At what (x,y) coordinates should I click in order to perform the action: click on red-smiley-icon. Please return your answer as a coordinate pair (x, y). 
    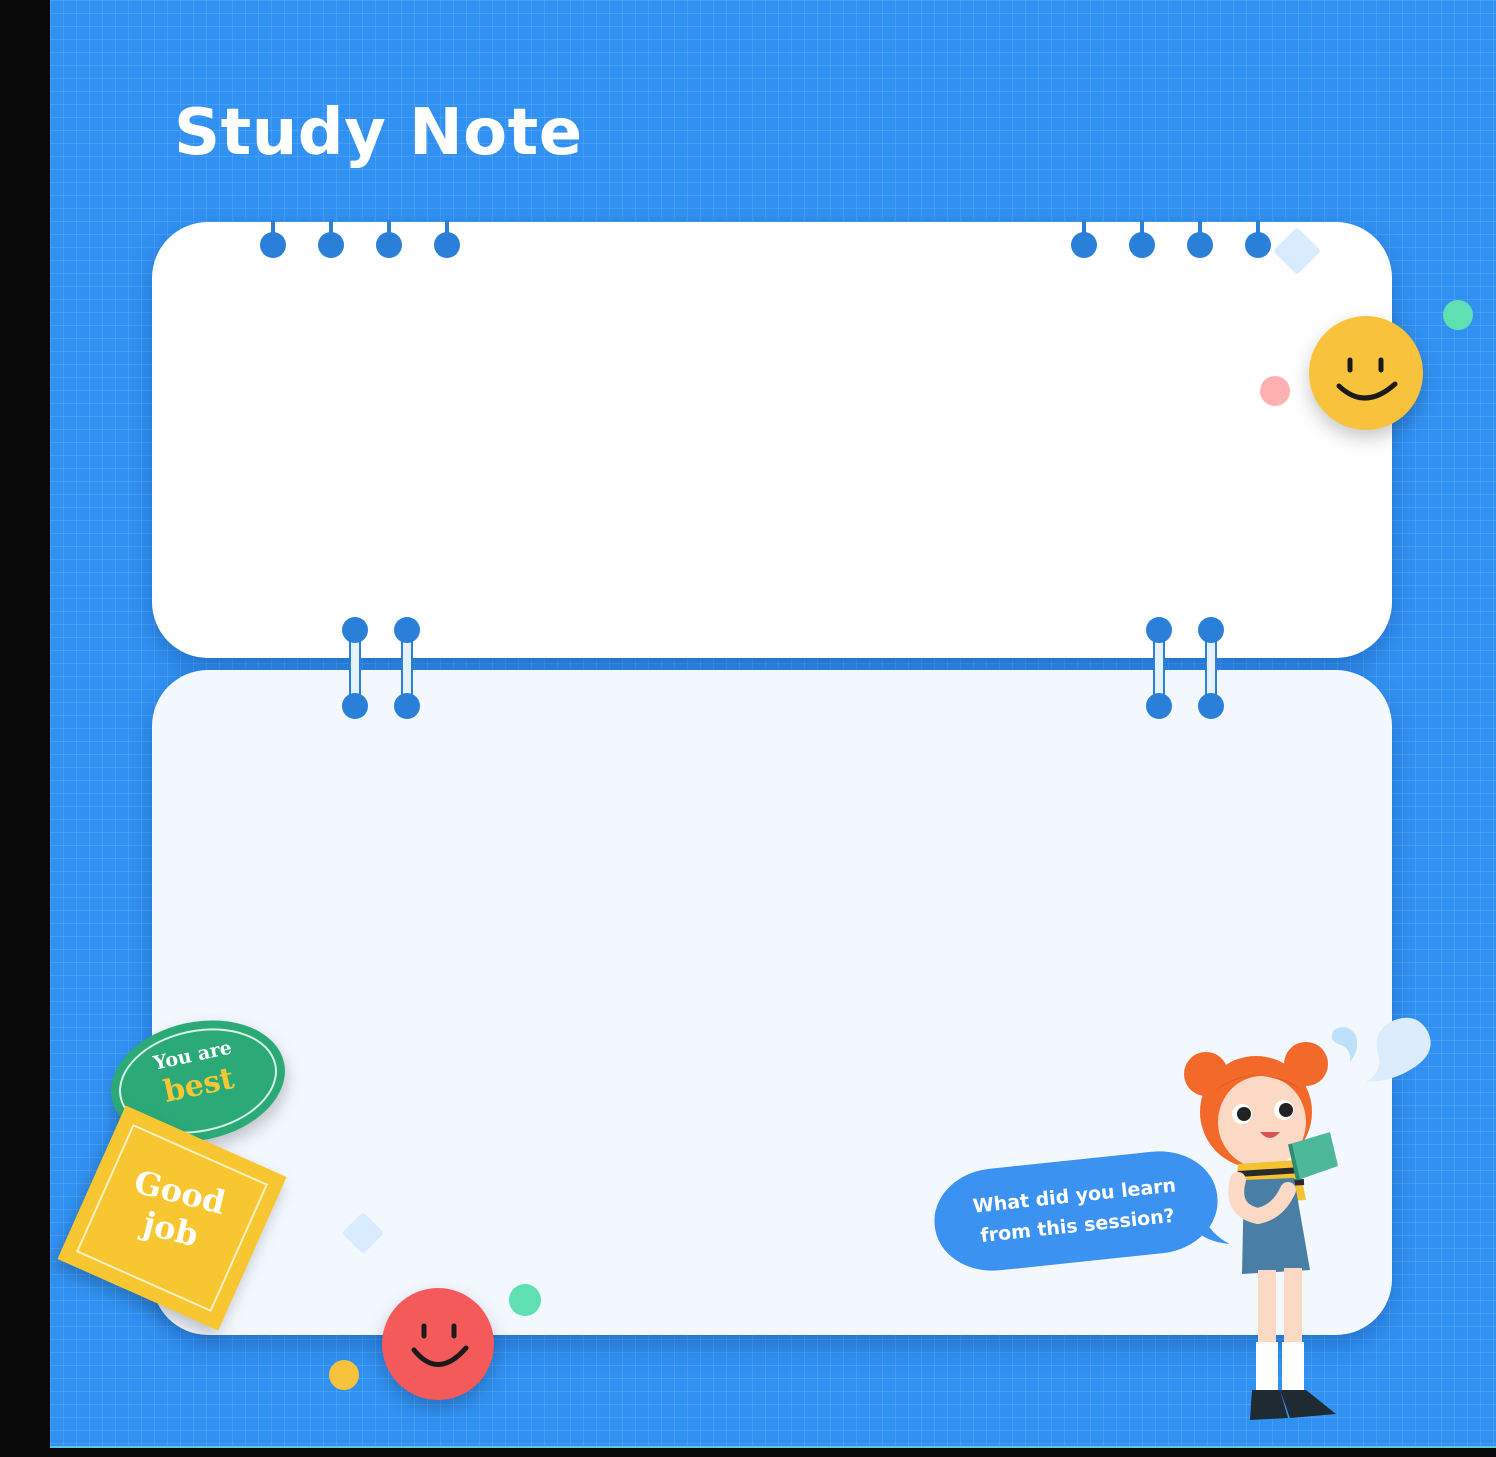
    Looking at the image, I should click on (438, 1344).